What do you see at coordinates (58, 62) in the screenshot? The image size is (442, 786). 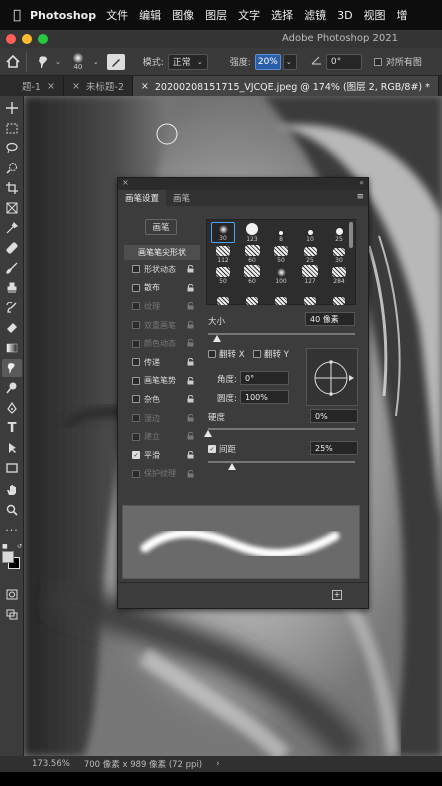 I see `tool-preset-chevron-icon: ⌄` at bounding box center [58, 62].